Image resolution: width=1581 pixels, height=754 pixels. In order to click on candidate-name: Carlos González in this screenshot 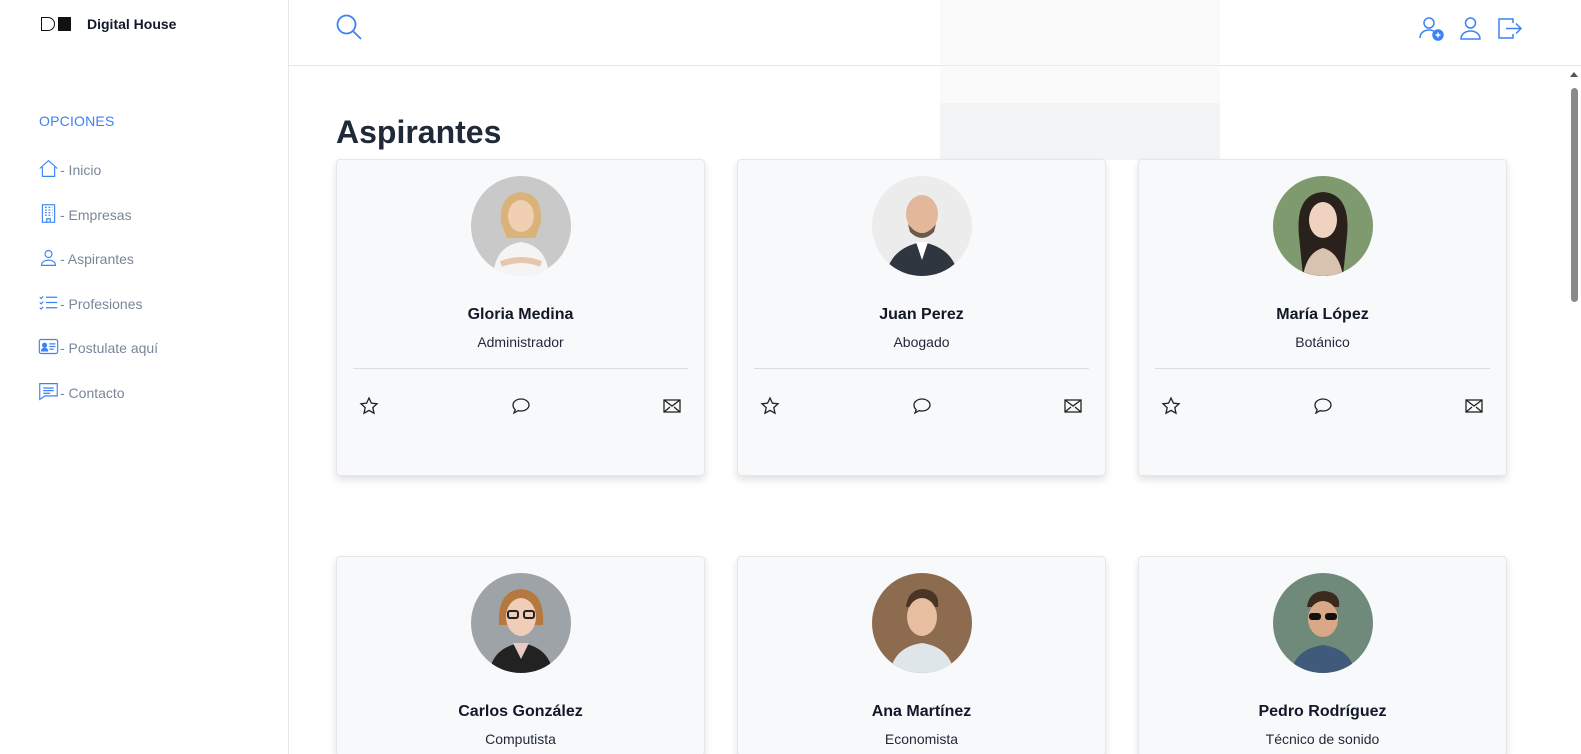, I will do `click(520, 711)`.